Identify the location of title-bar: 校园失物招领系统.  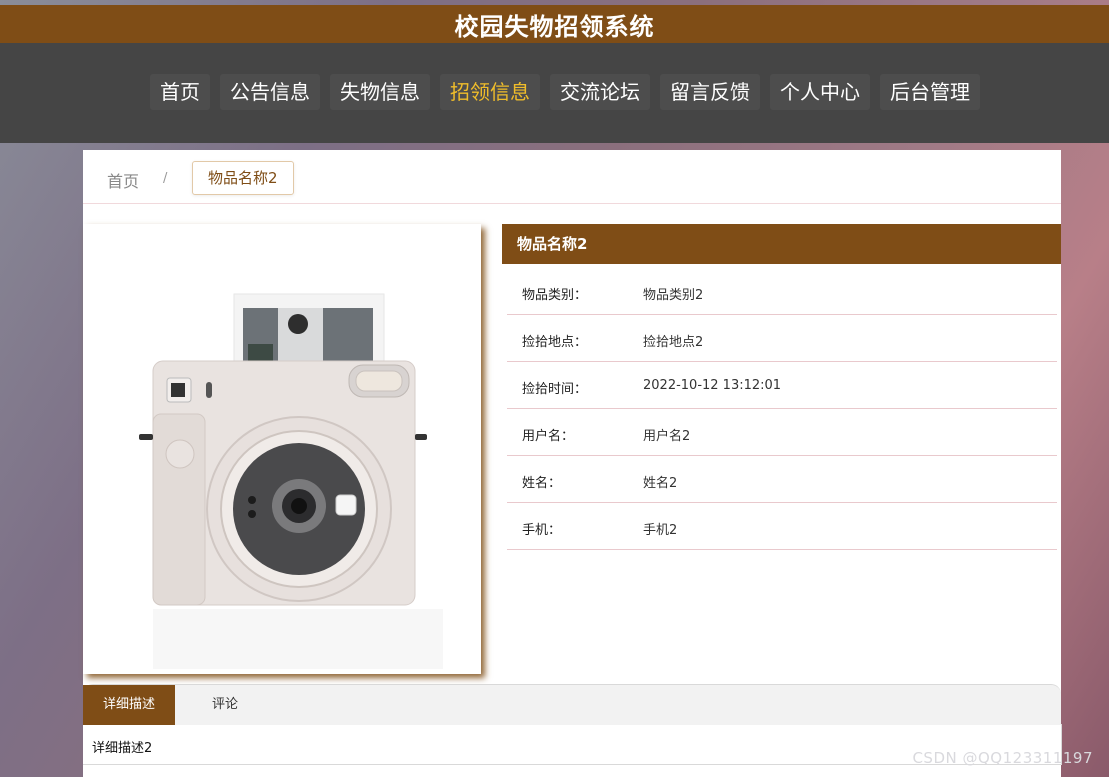
(554, 24).